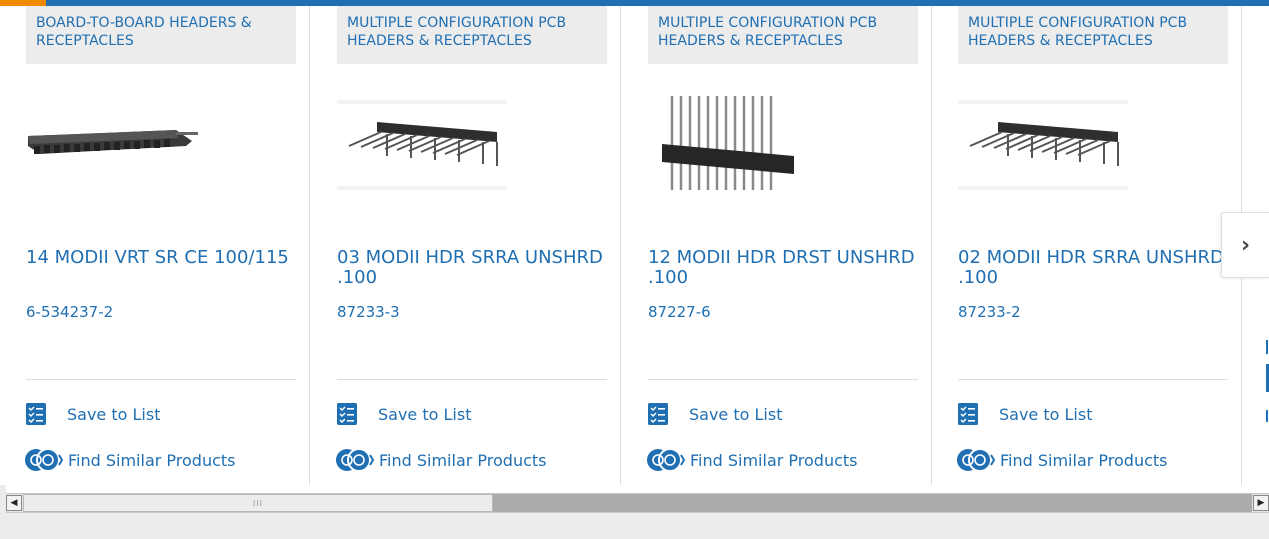 The image size is (1269, 539). Describe the element at coordinates (1267, 347) in the screenshot. I see `next-card-peek` at that location.